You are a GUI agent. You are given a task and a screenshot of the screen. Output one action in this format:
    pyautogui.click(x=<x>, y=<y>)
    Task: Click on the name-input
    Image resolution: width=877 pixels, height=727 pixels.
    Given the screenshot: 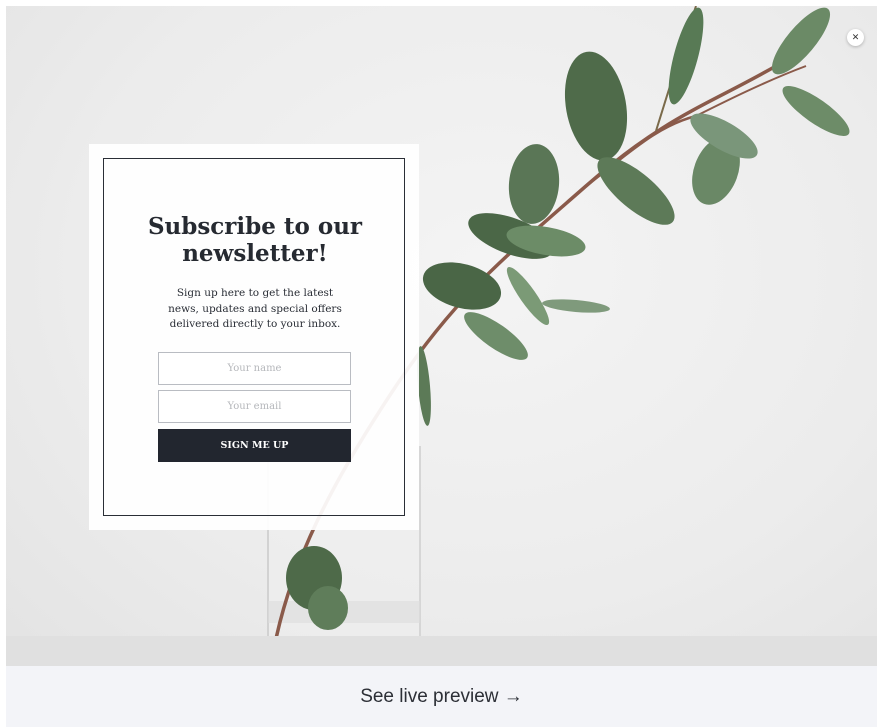 What is the action you would take?
    pyautogui.click(x=254, y=368)
    